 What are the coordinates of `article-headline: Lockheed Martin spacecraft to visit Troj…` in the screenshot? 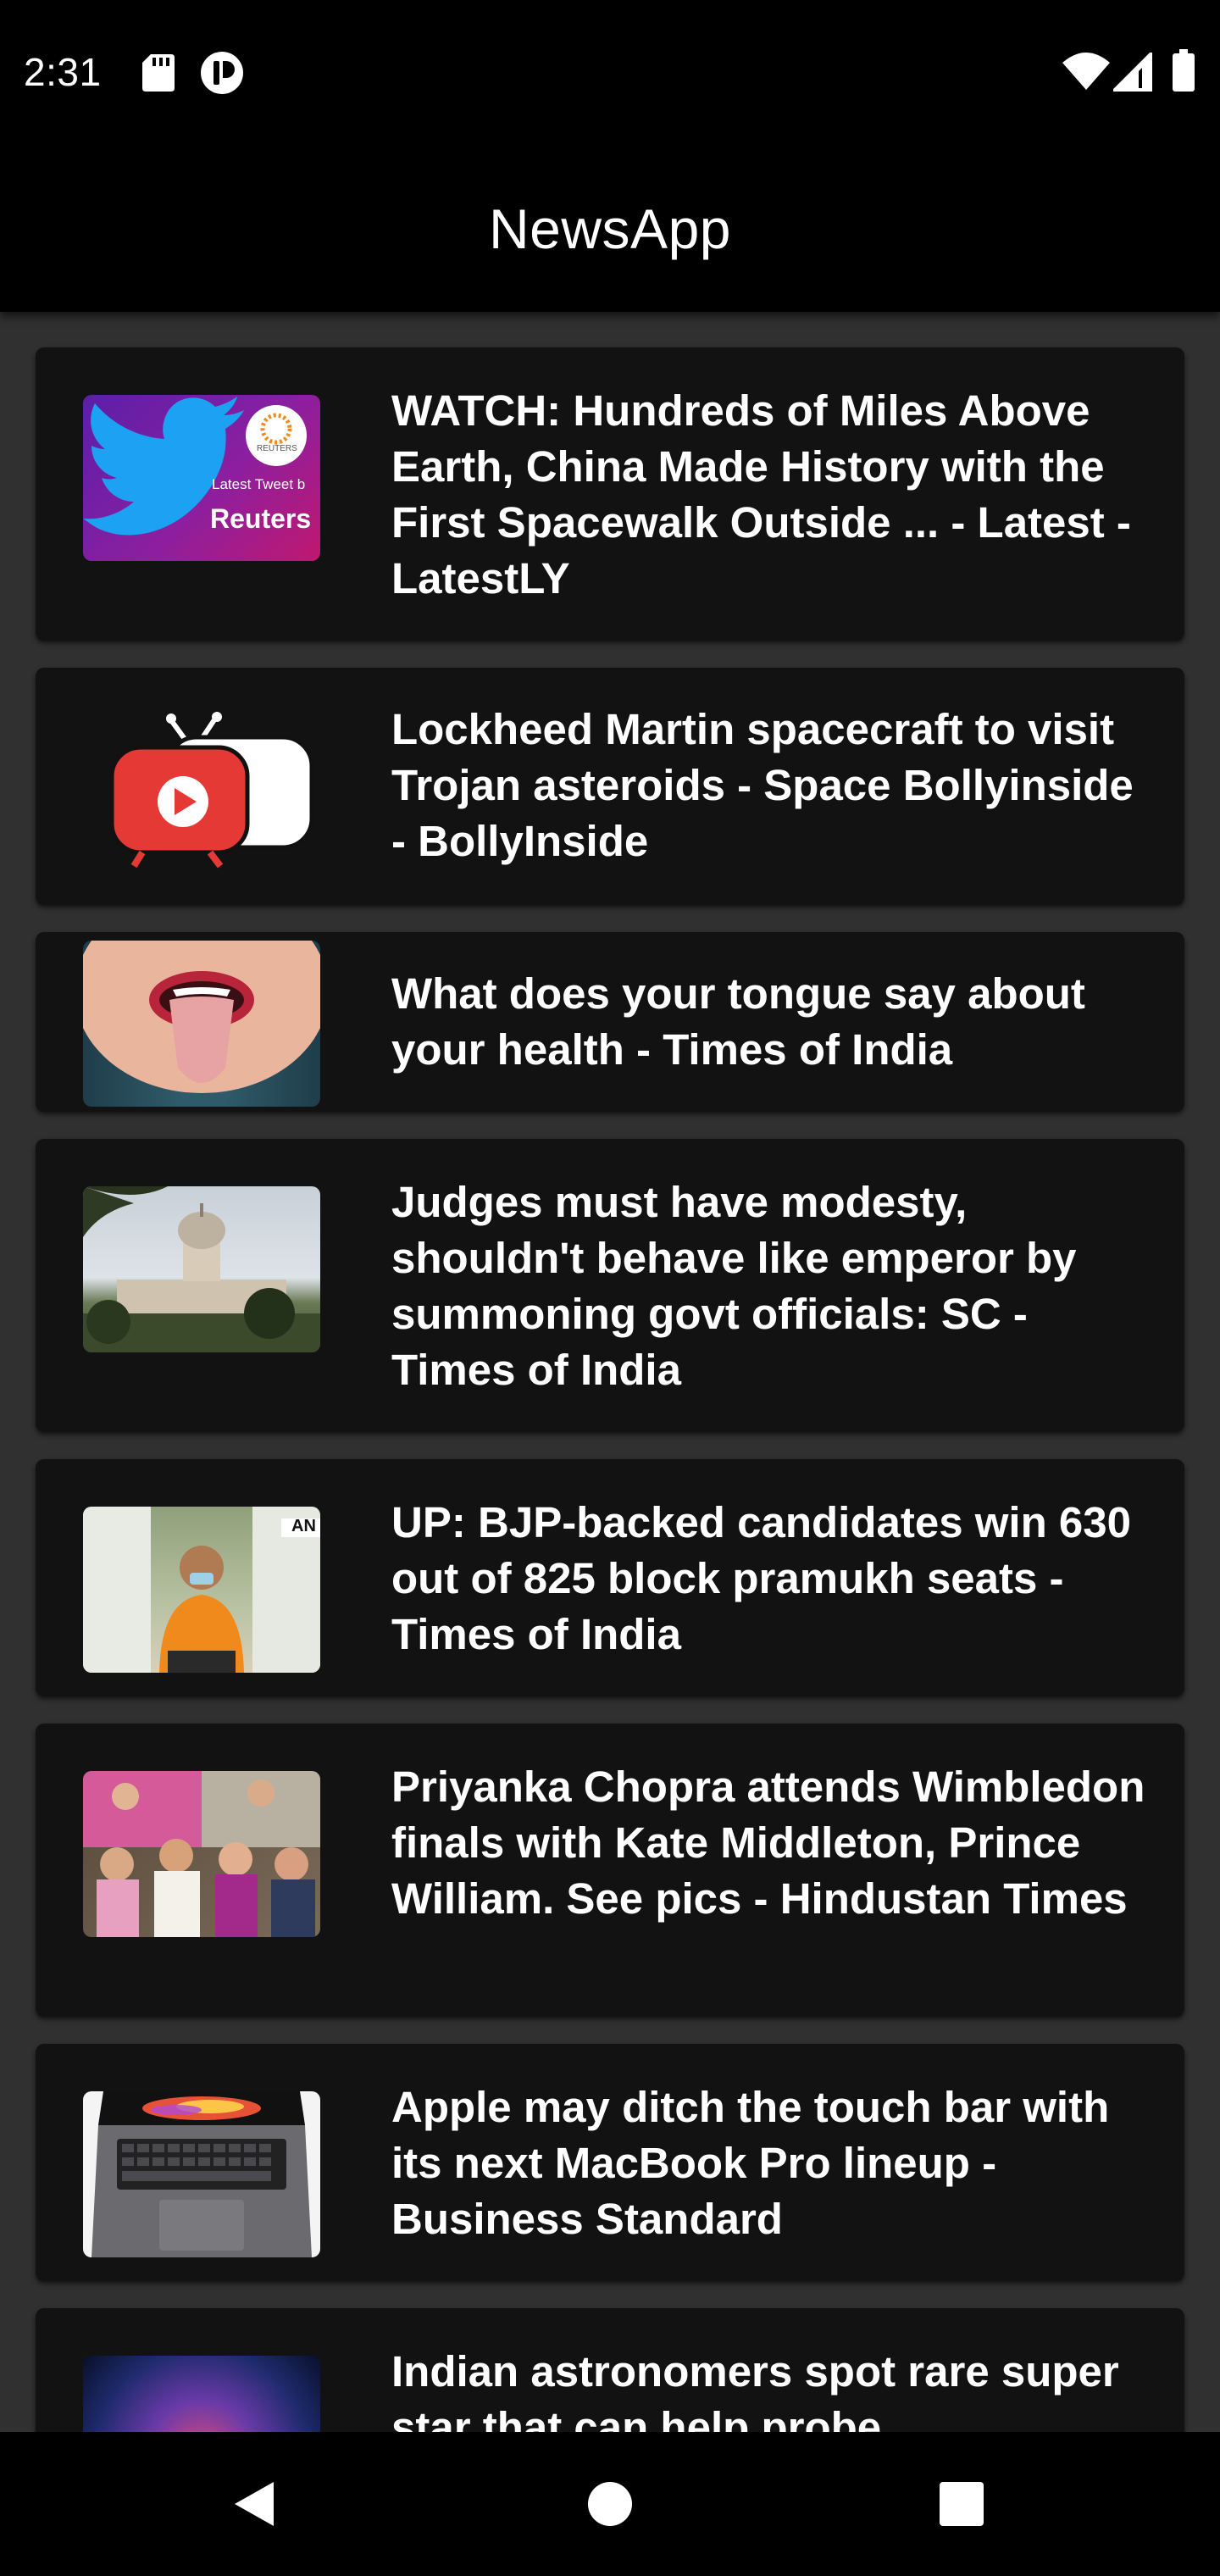 It's located at (762, 785).